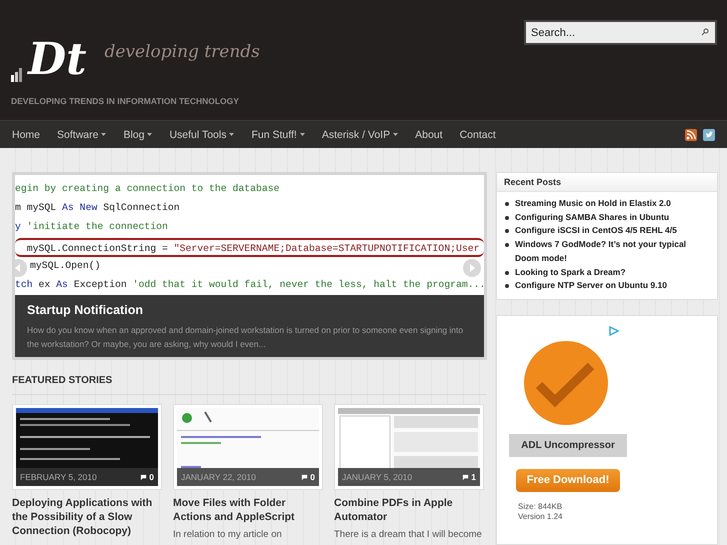  What do you see at coordinates (278, 134) in the screenshot?
I see `nav-link: Fun Stuff!` at bounding box center [278, 134].